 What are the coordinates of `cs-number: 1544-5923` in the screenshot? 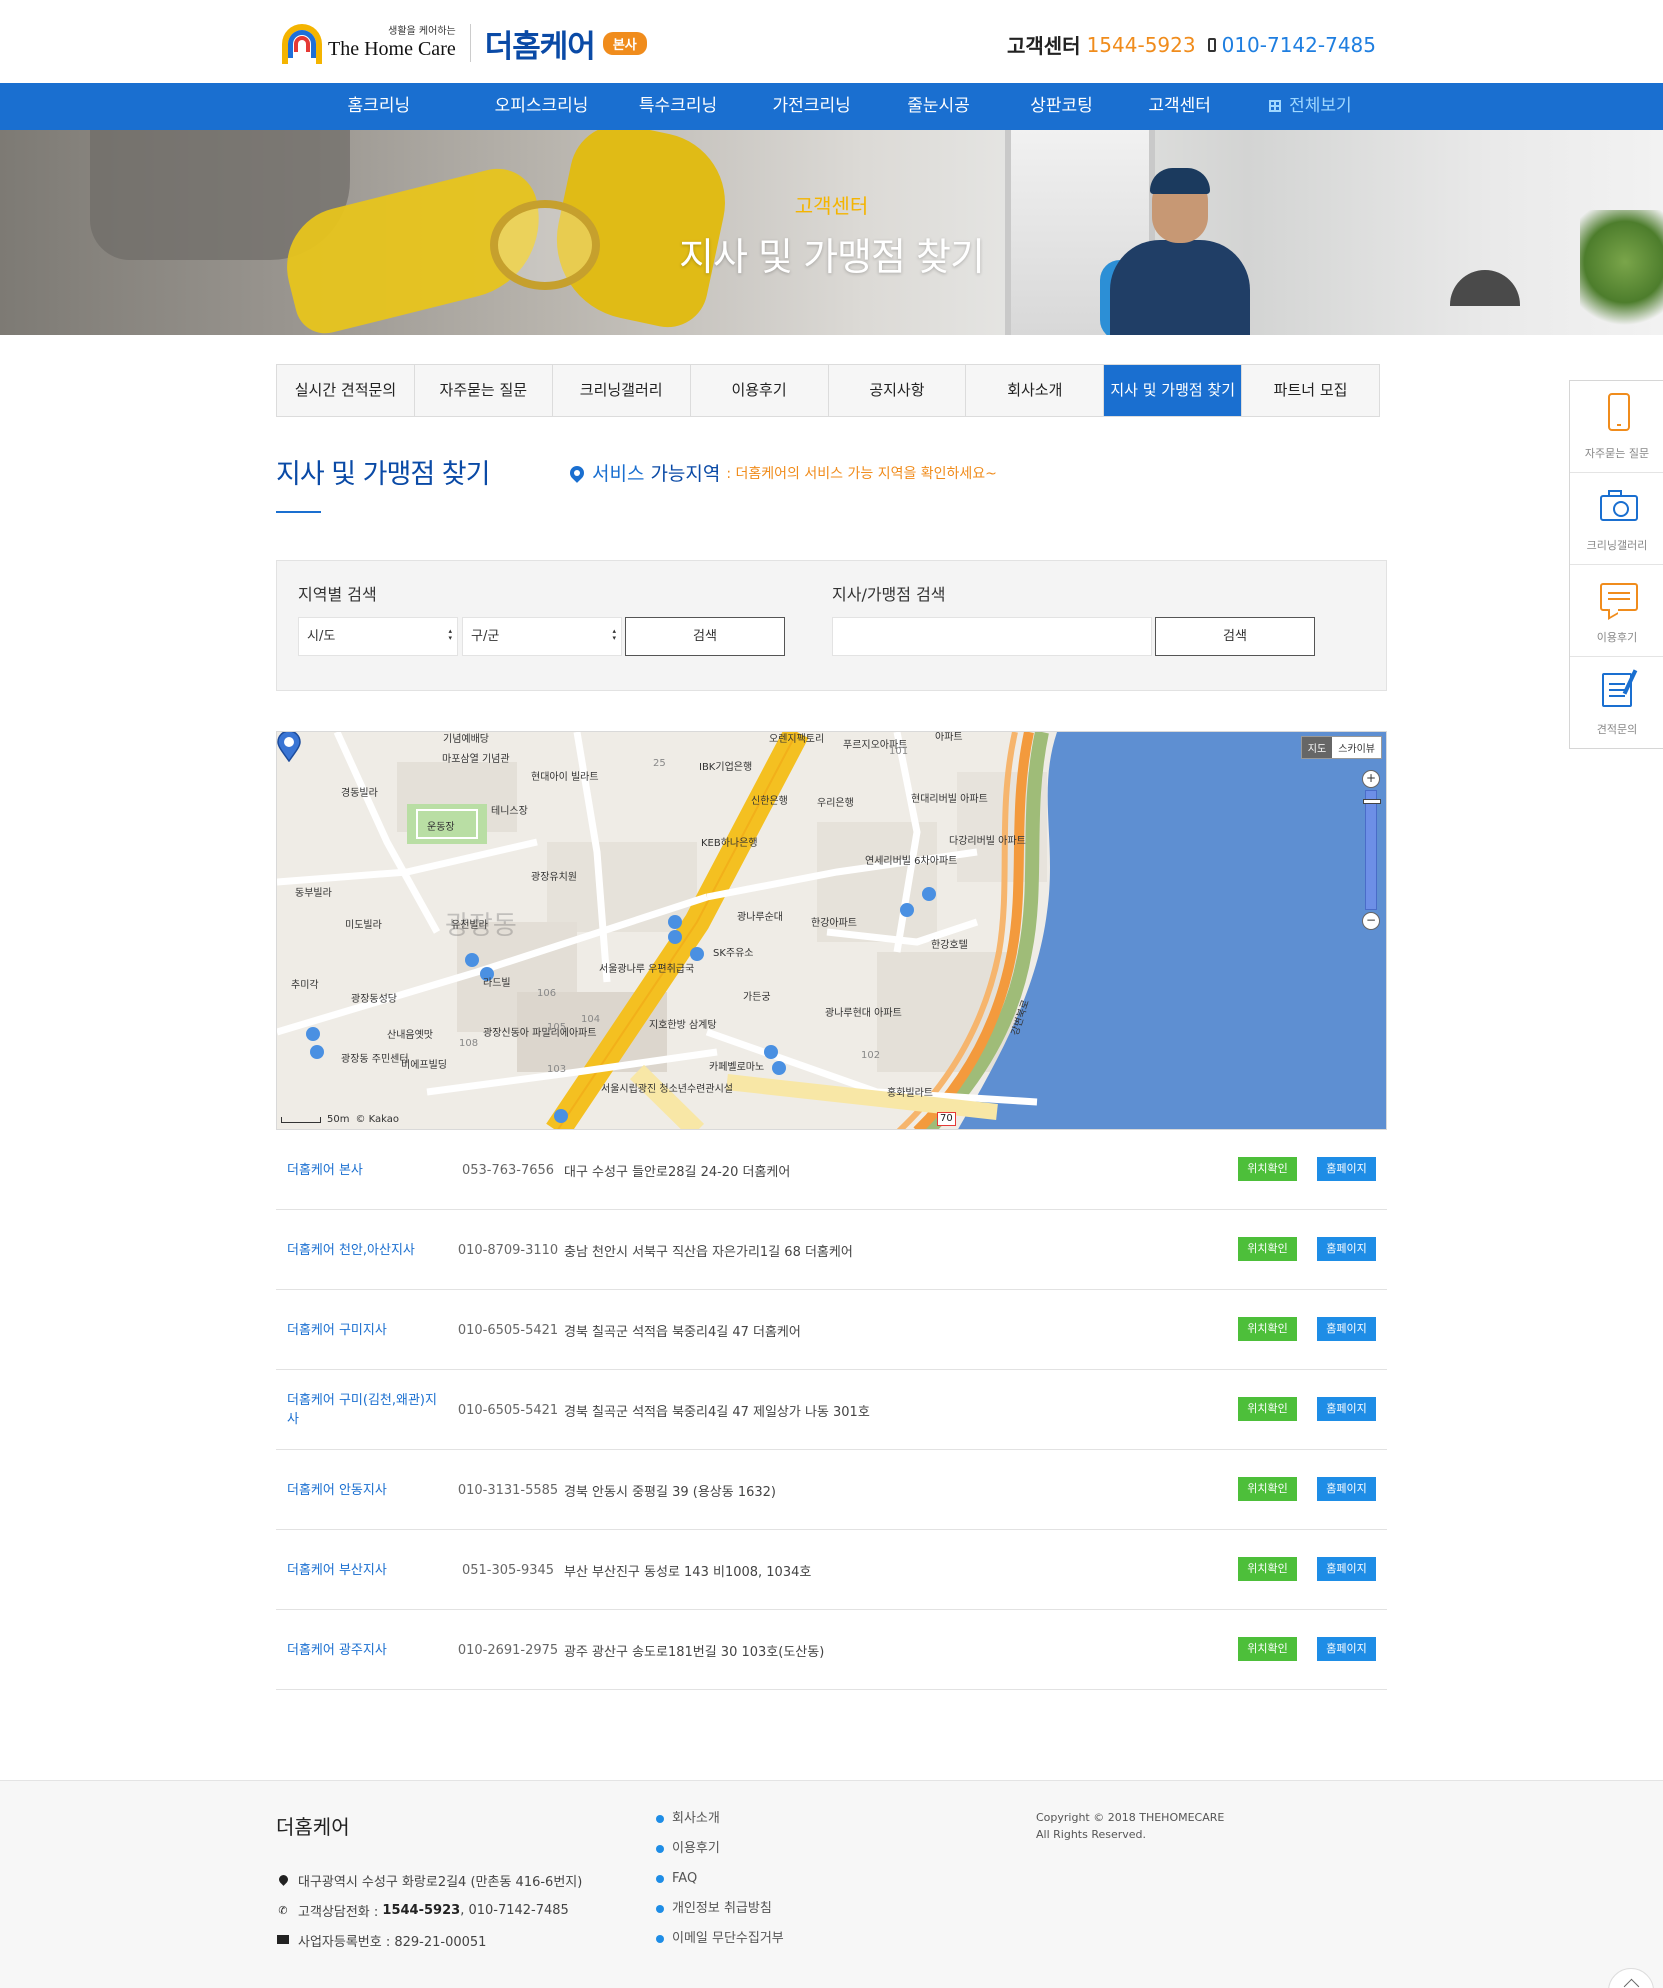 It's located at (1141, 45).